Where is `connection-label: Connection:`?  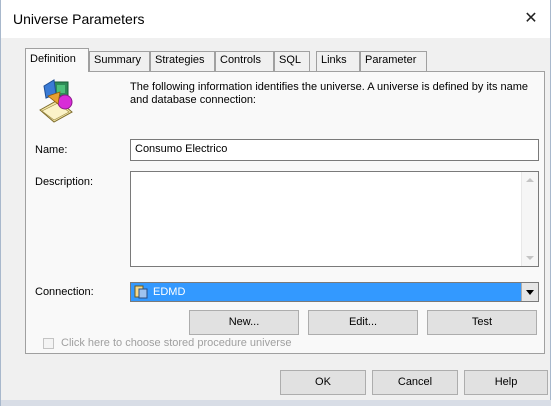
connection-label: Connection: is located at coordinates (64, 292).